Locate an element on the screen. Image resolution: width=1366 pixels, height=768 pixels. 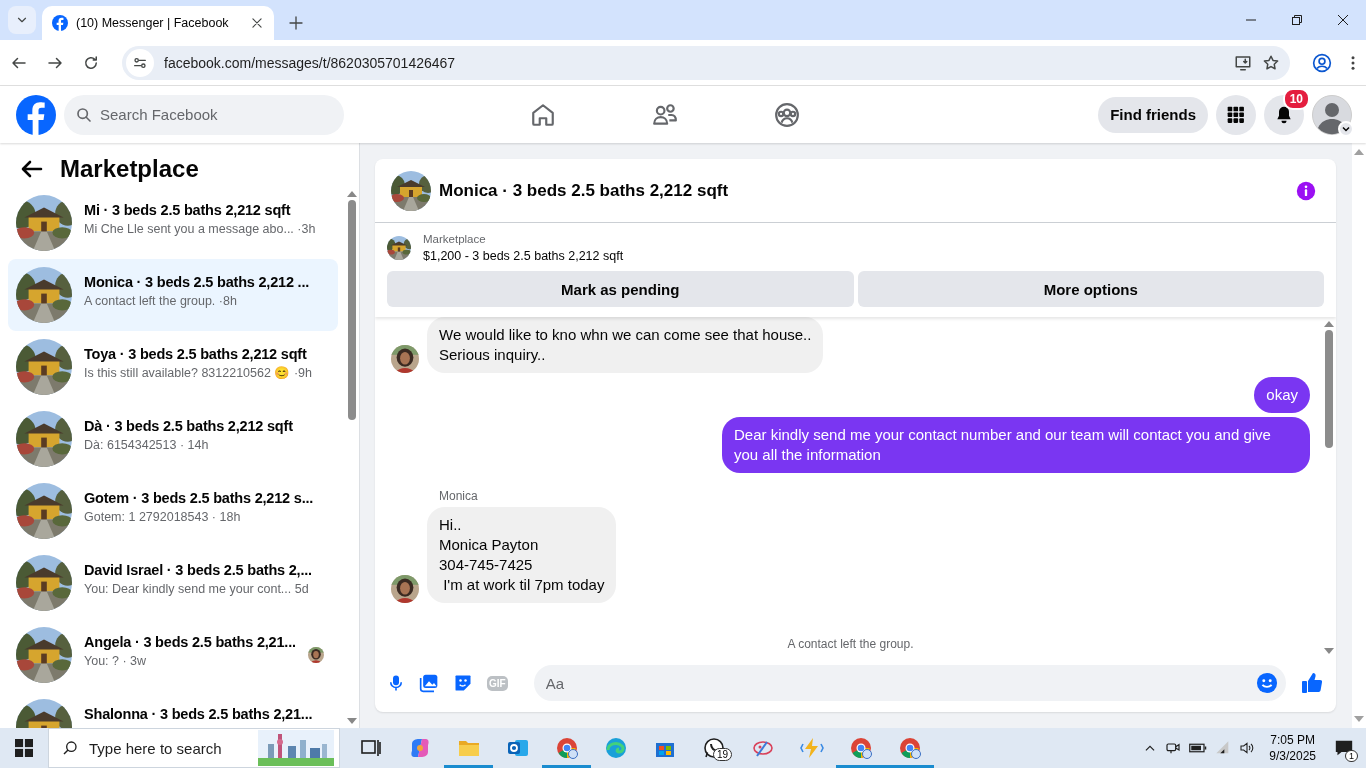
notification-badge: 10 is located at coordinates (1296, 98).